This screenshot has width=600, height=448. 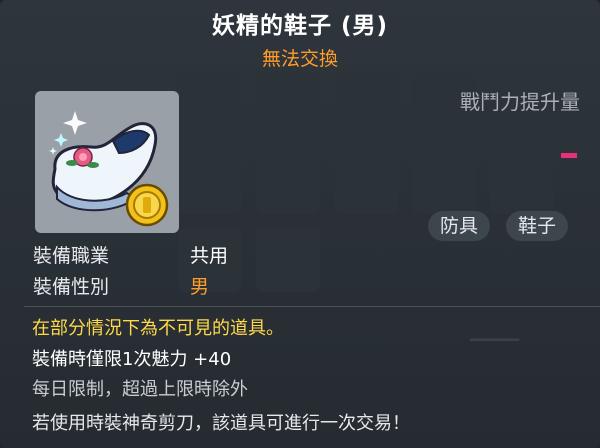 What do you see at coordinates (132, 359) in the screenshot?
I see `set-stat-line: 裝備時僅限1次魅力 +40` at bounding box center [132, 359].